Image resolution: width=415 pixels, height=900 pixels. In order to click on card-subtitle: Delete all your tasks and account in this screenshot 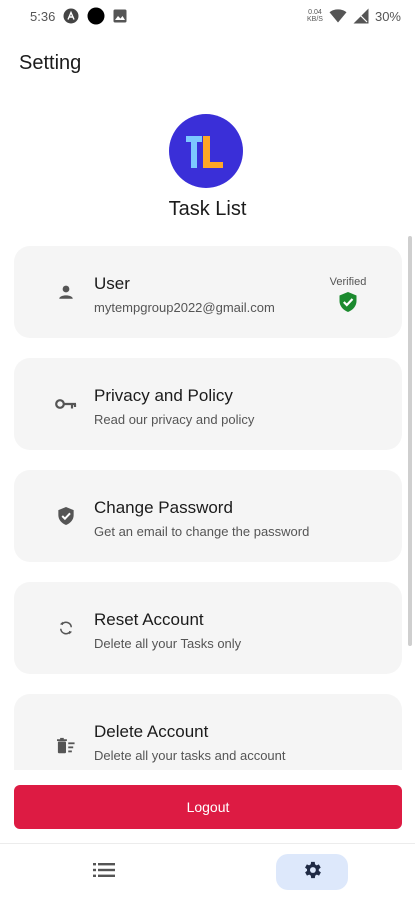, I will do `click(190, 755)`.